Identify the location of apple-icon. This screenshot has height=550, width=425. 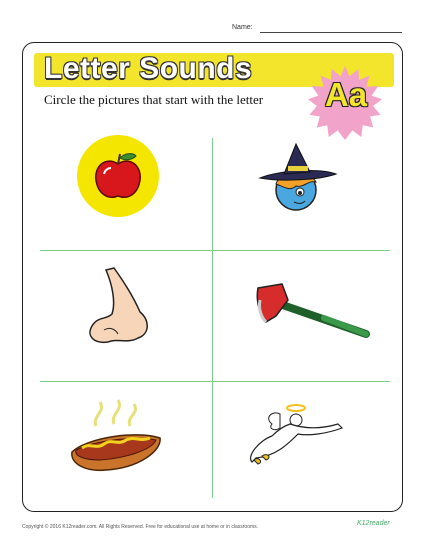
(118, 176).